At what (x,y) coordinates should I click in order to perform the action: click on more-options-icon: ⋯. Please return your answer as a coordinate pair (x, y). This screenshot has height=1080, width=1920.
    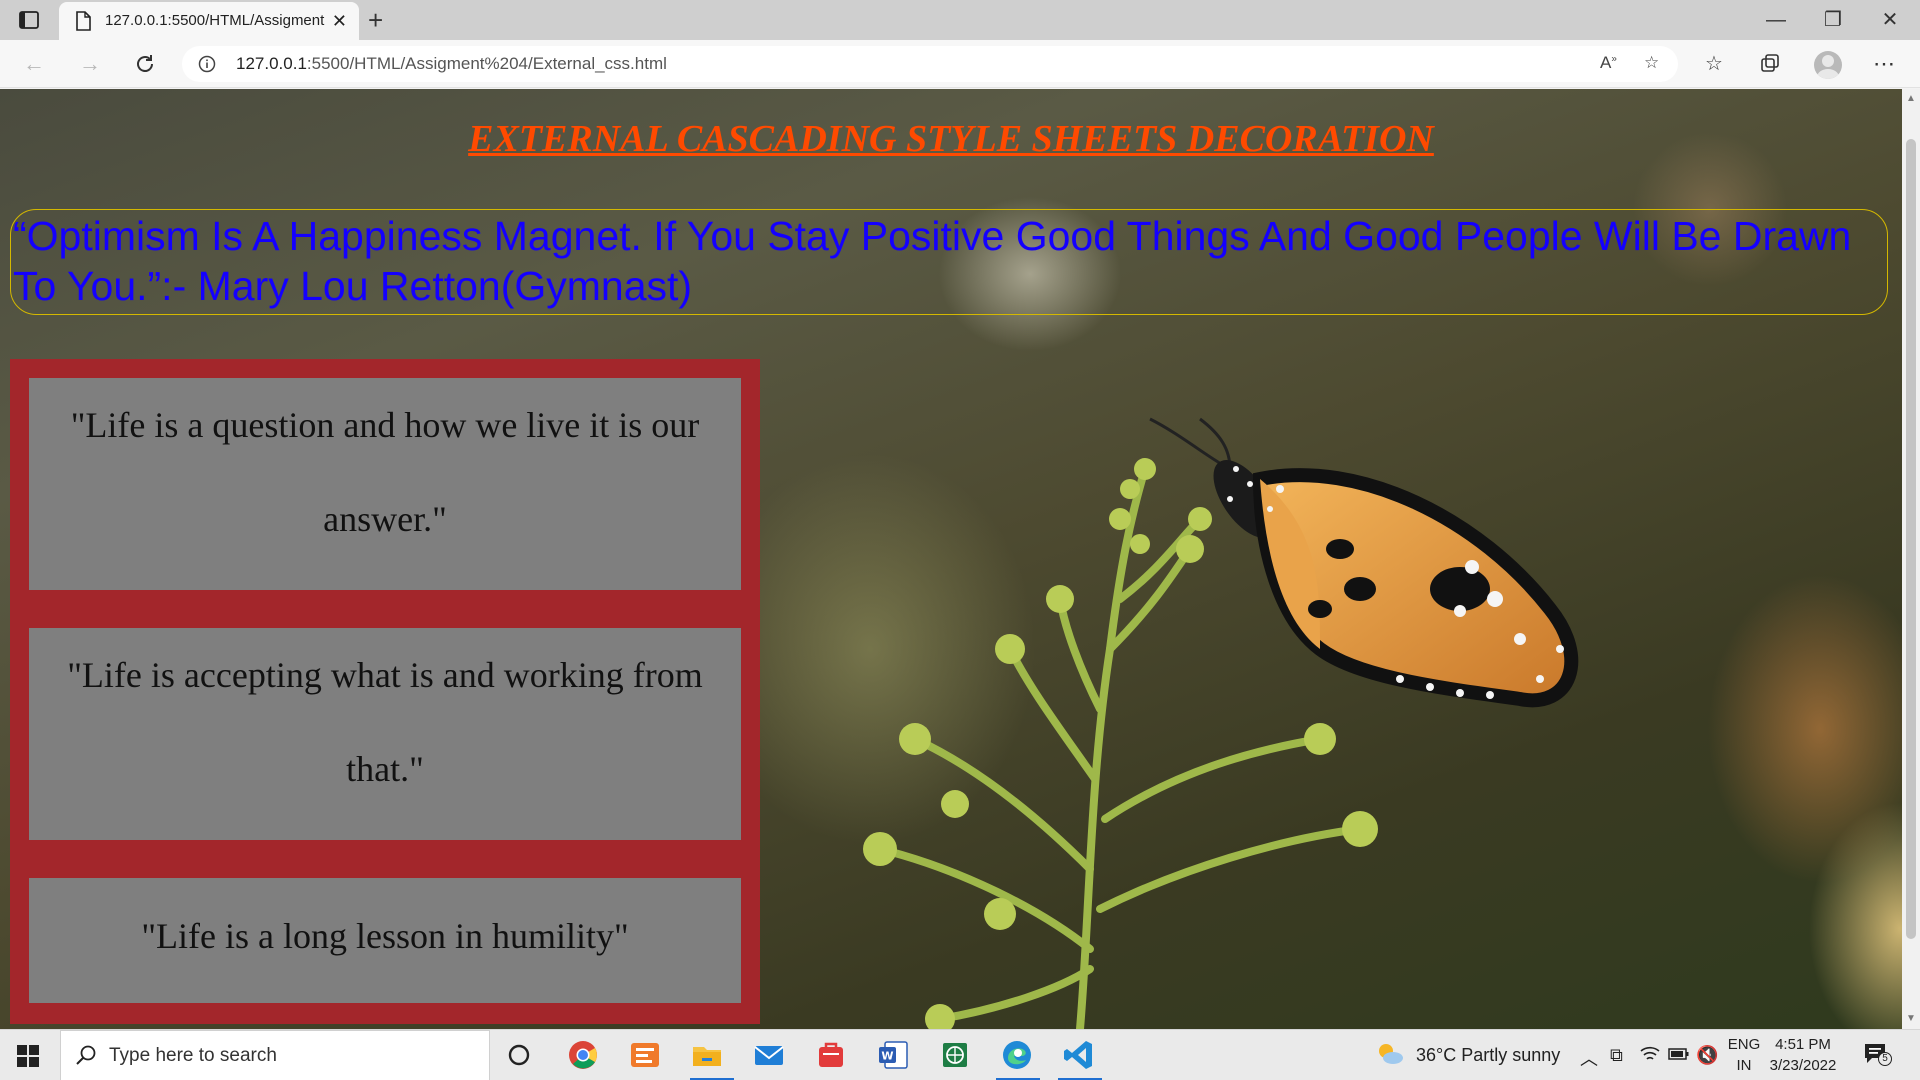
    Looking at the image, I should click on (1884, 64).